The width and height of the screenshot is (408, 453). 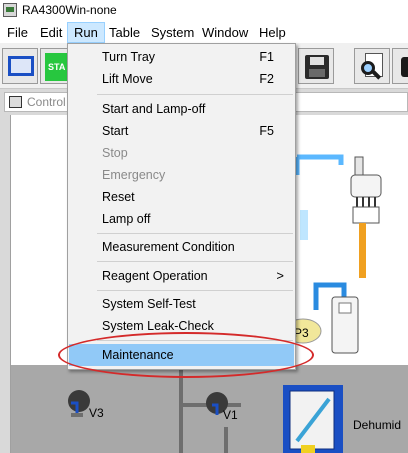 I want to click on menu-item-start-and-lamp-off: Start and Lamp-off, so click(x=181, y=109).